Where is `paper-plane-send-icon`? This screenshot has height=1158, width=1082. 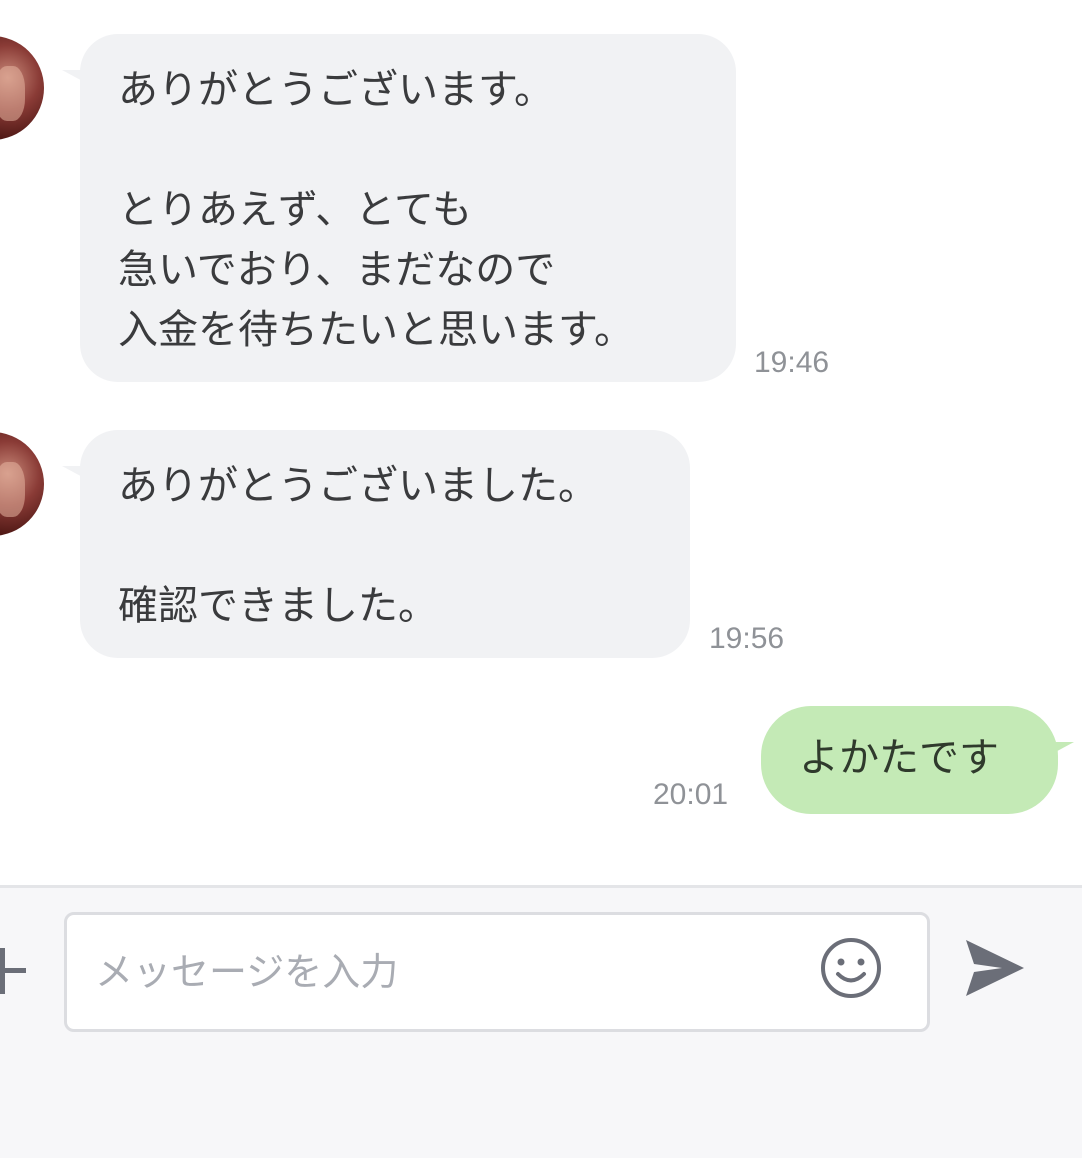 paper-plane-send-icon is located at coordinates (994, 968).